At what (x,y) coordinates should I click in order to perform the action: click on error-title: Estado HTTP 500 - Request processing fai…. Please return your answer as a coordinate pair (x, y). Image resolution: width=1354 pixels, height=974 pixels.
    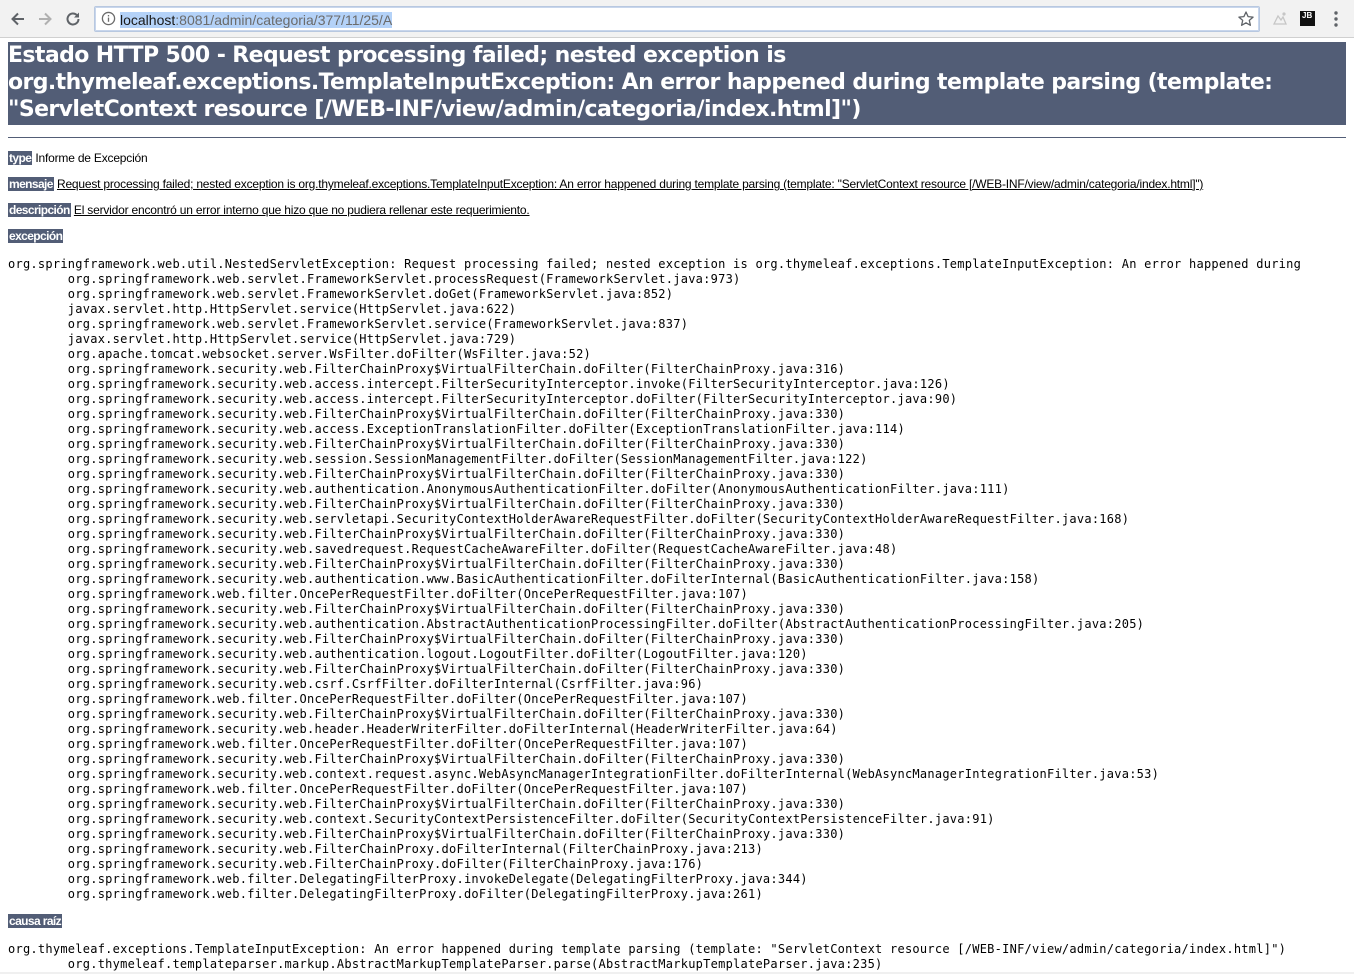
    Looking at the image, I should click on (677, 83).